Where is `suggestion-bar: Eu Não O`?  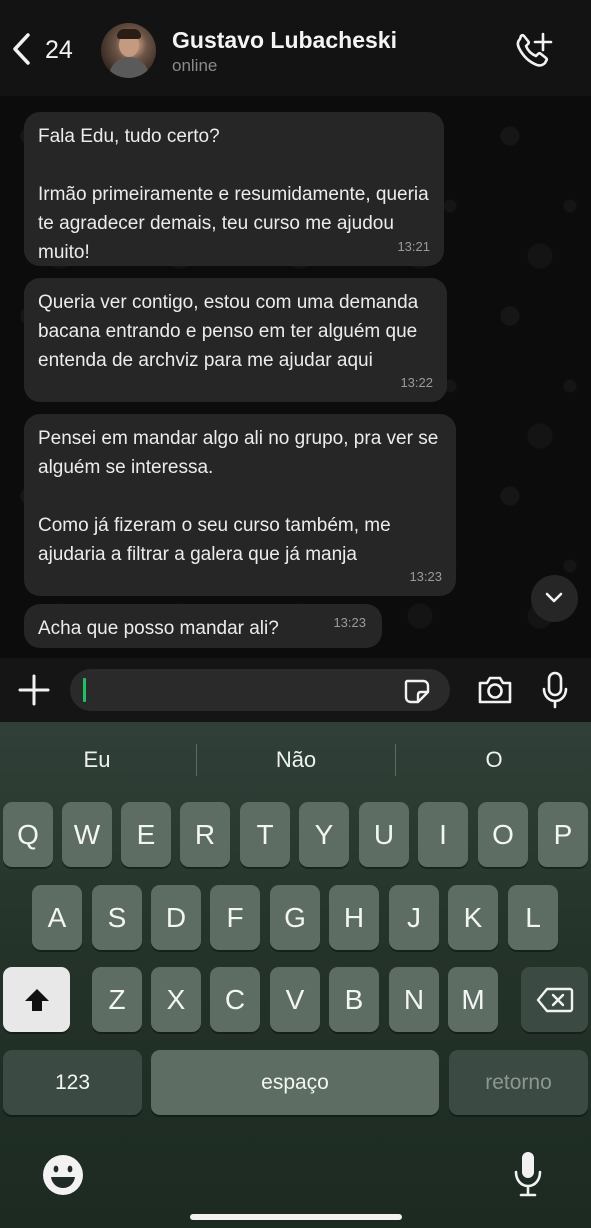 suggestion-bar: Eu Não O is located at coordinates (295, 760).